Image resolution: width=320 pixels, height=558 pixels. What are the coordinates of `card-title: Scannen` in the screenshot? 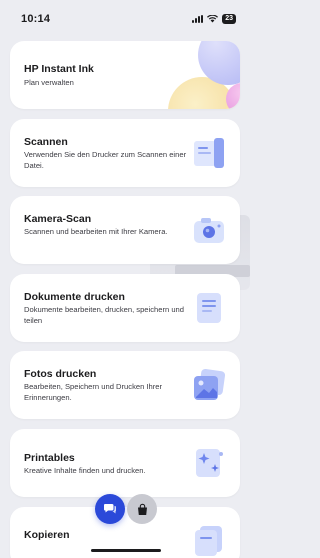 It's located at (46, 142).